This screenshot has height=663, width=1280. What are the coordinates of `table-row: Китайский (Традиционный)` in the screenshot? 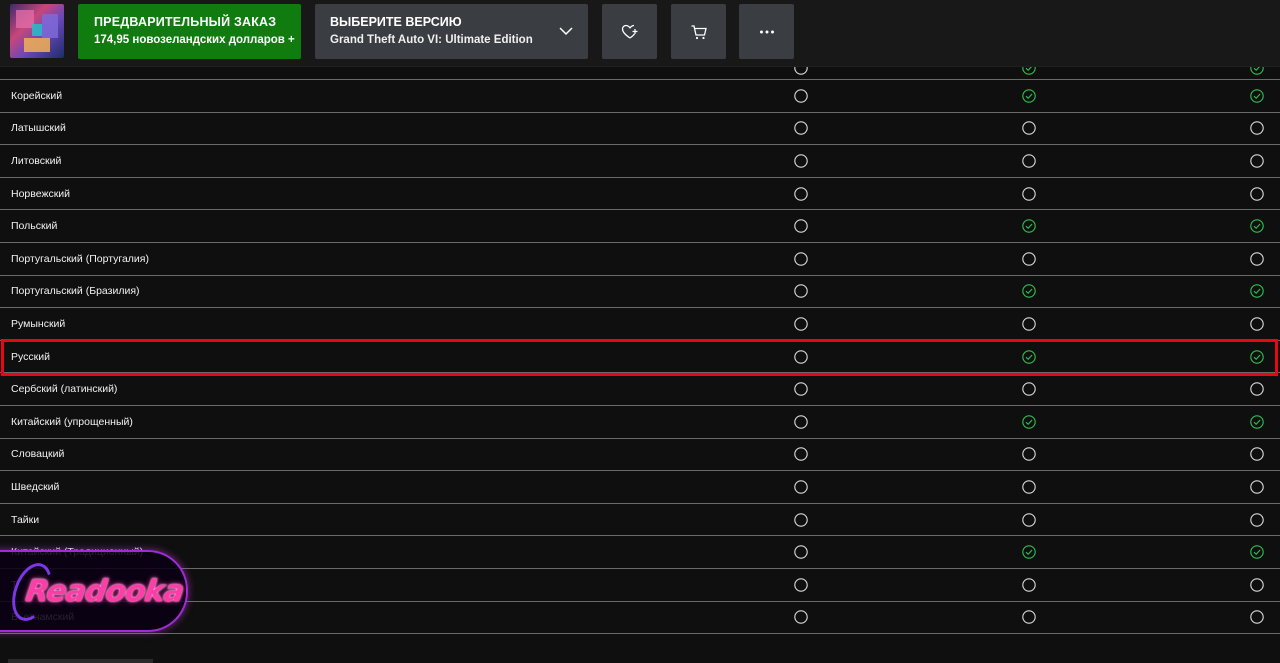 It's located at (640, 552).